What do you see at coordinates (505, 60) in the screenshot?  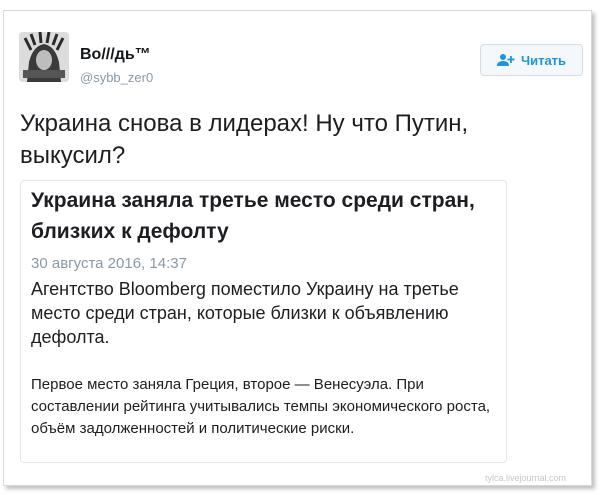 I see `add-user-icon` at bounding box center [505, 60].